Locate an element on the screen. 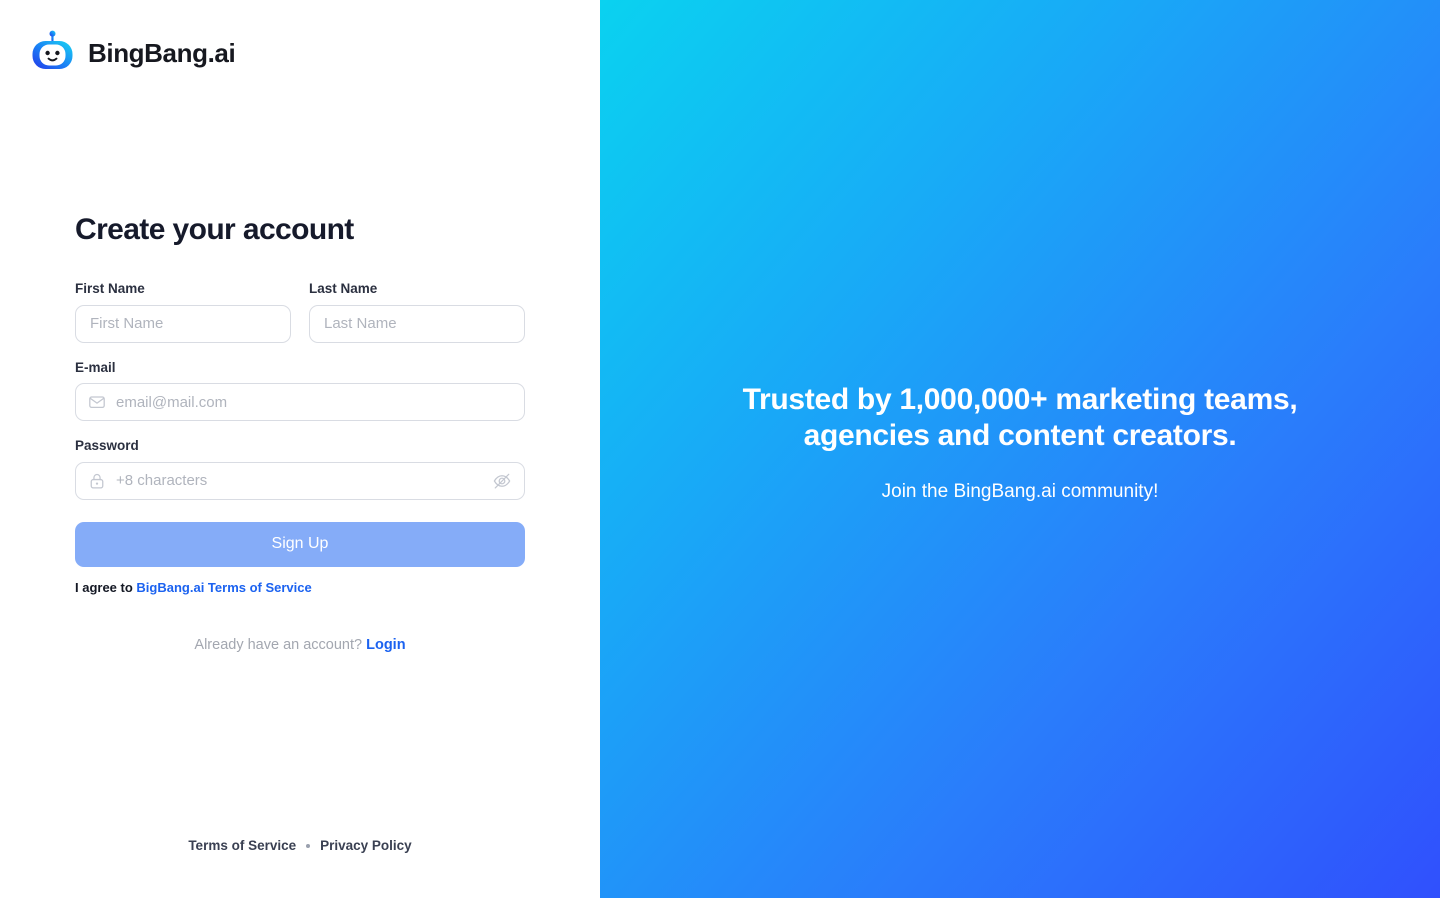 This screenshot has height=900, width=1440. terms-agreement: I agree to BigBang.ai Terms of Service is located at coordinates (300, 588).